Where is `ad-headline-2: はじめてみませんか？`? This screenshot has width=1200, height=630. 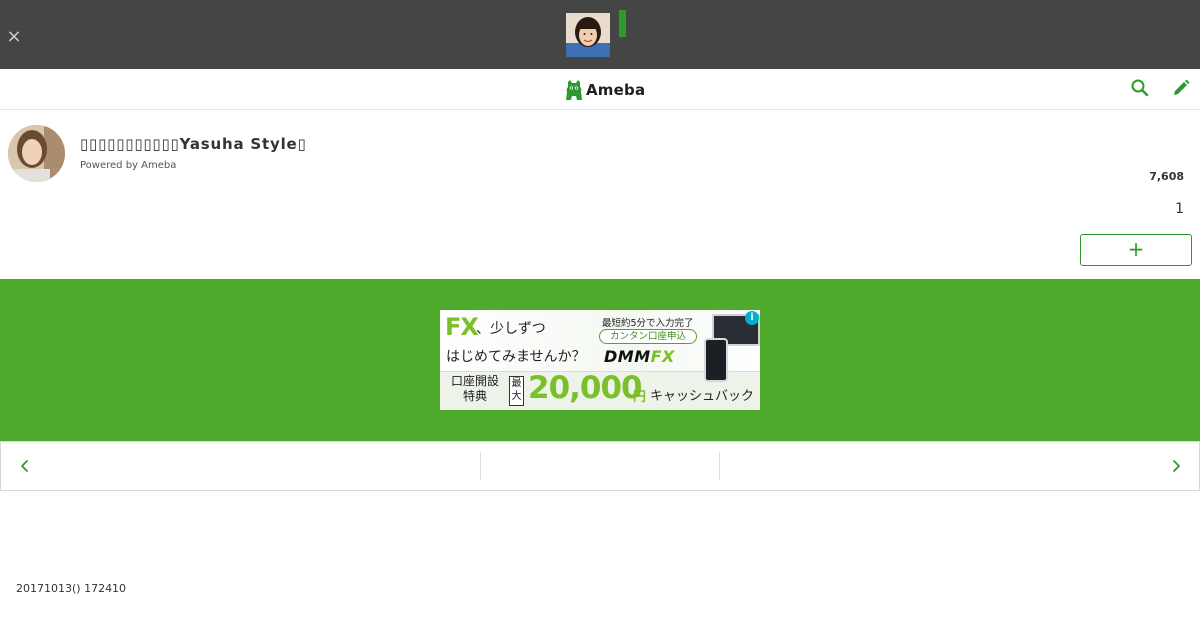
ad-headline-2: はじめてみませんか？ is located at coordinates (516, 357).